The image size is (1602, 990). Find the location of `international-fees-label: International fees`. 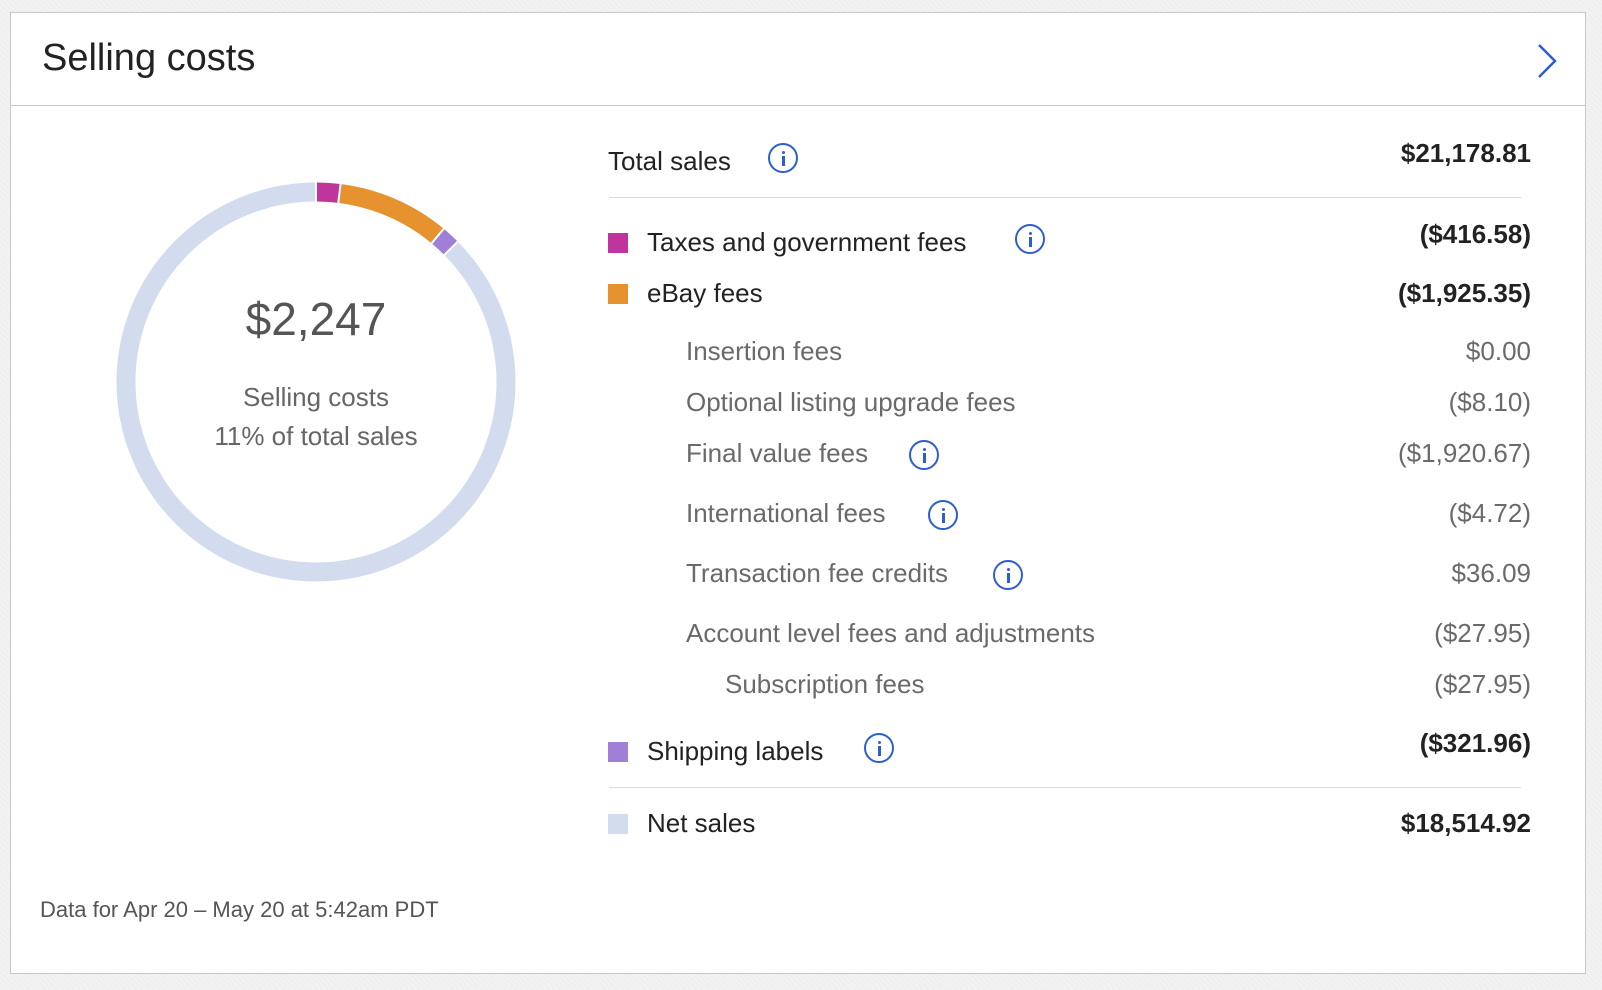

international-fees-label: International fees is located at coordinates (786, 513).